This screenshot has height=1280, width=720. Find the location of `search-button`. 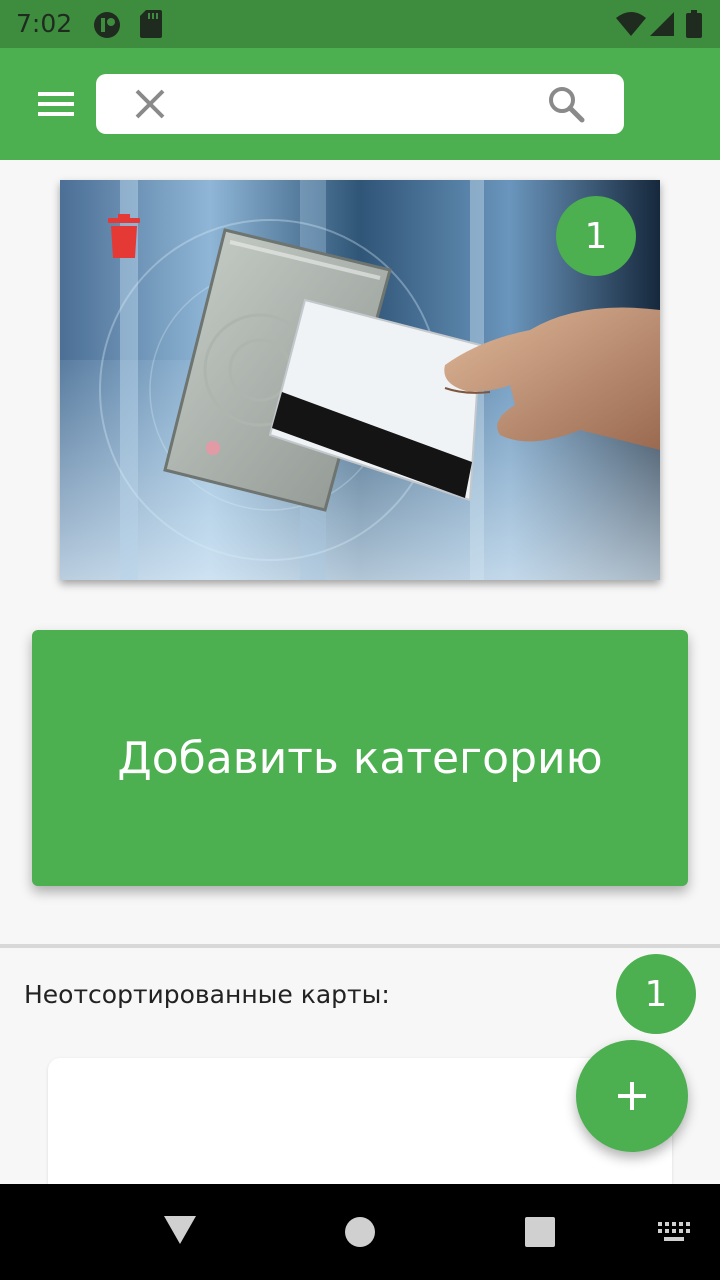

search-button is located at coordinates (566, 104).